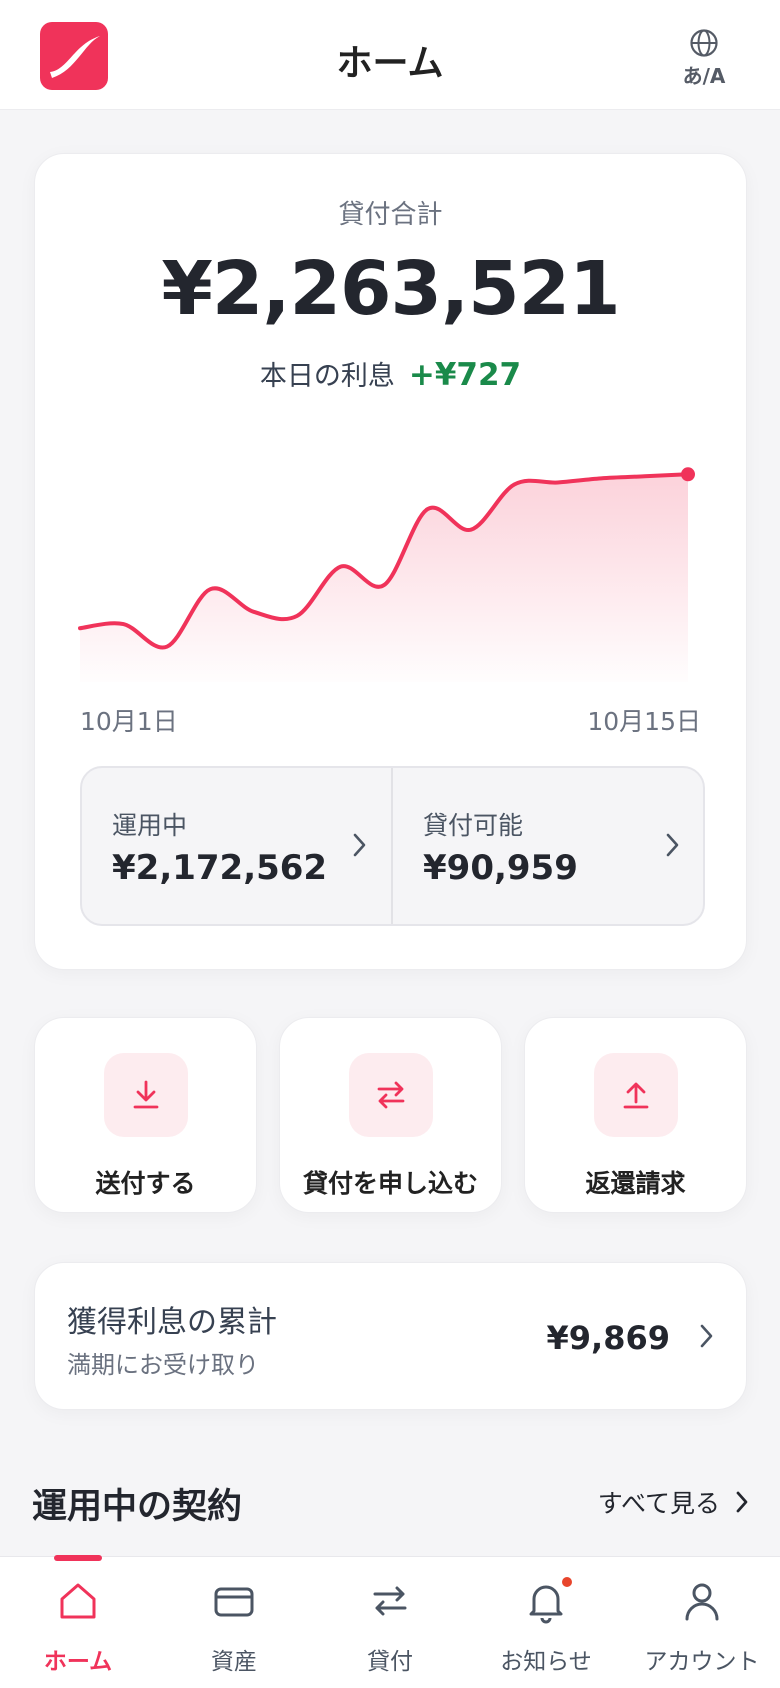  What do you see at coordinates (137, 1507) in the screenshot?
I see `active-contracts-title: 運用中の契約` at bounding box center [137, 1507].